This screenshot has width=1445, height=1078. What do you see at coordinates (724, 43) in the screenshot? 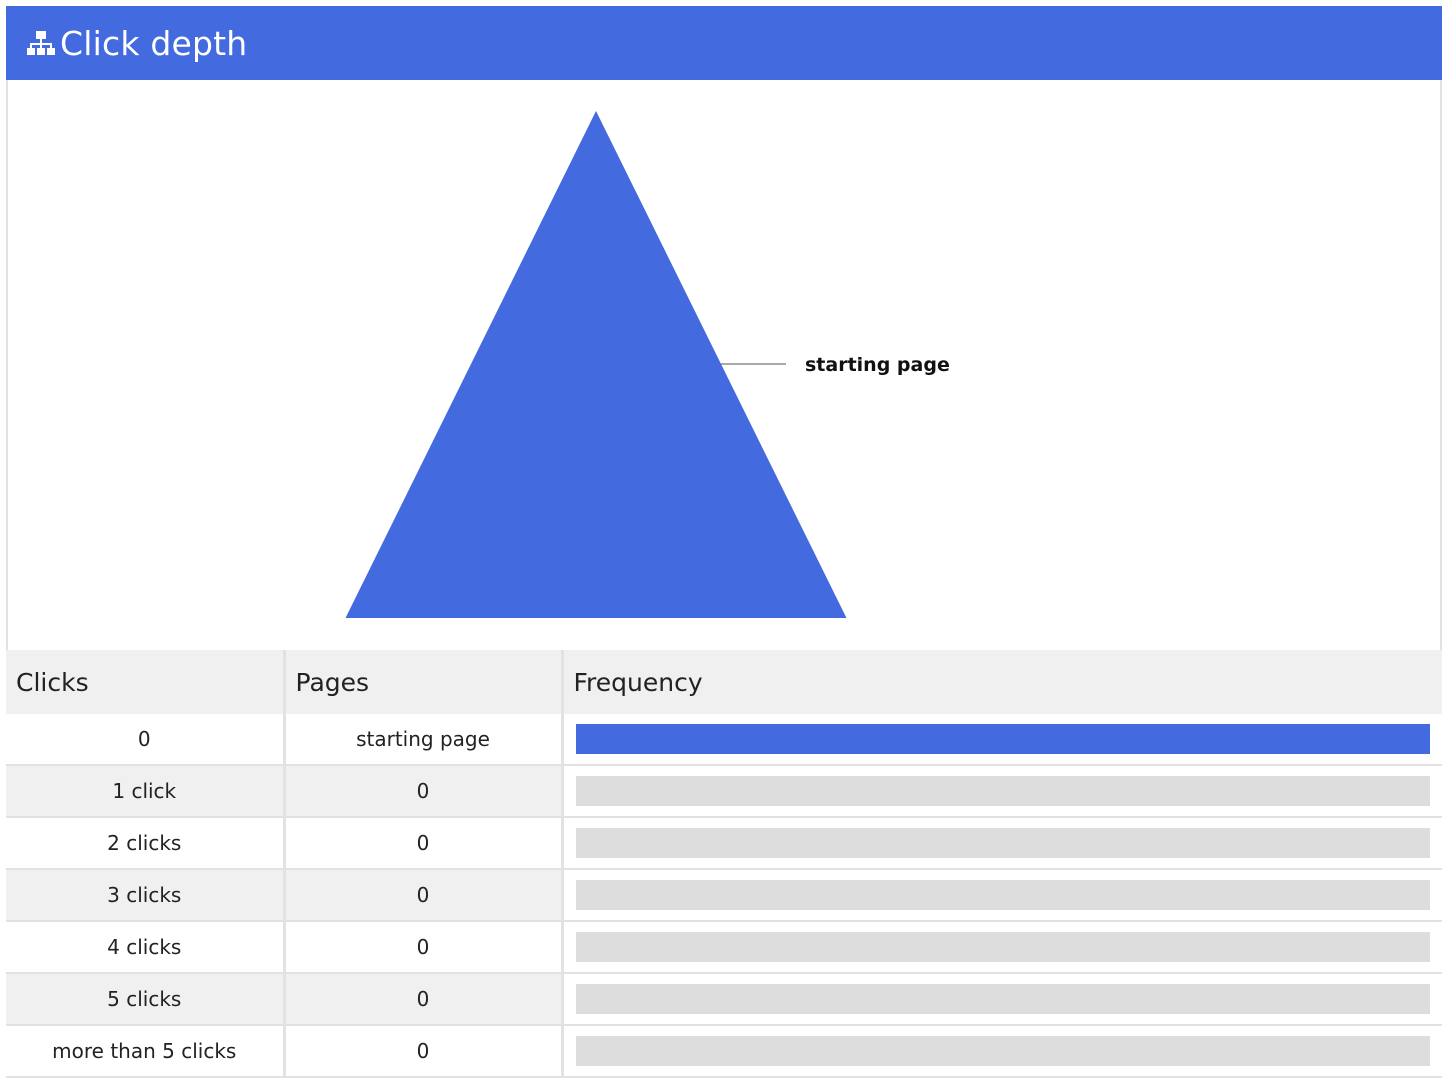
I see `panel-header: Click depth` at bounding box center [724, 43].